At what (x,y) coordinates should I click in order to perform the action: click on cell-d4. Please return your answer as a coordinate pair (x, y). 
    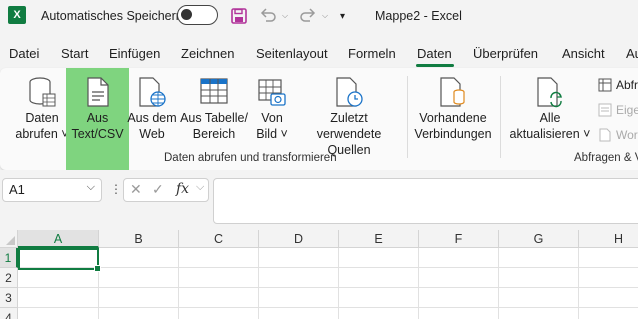
    Looking at the image, I should click on (299, 313).